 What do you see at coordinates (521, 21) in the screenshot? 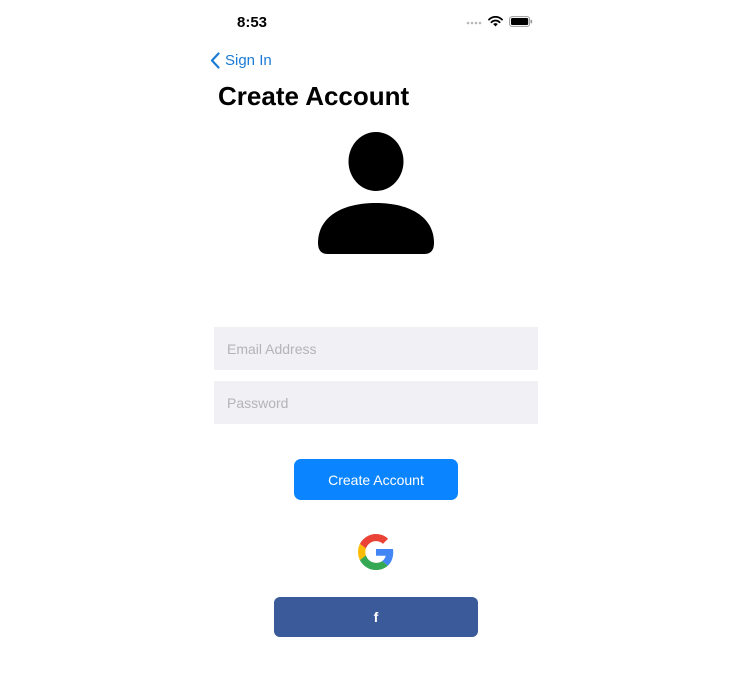
I see `battery-icon` at bounding box center [521, 21].